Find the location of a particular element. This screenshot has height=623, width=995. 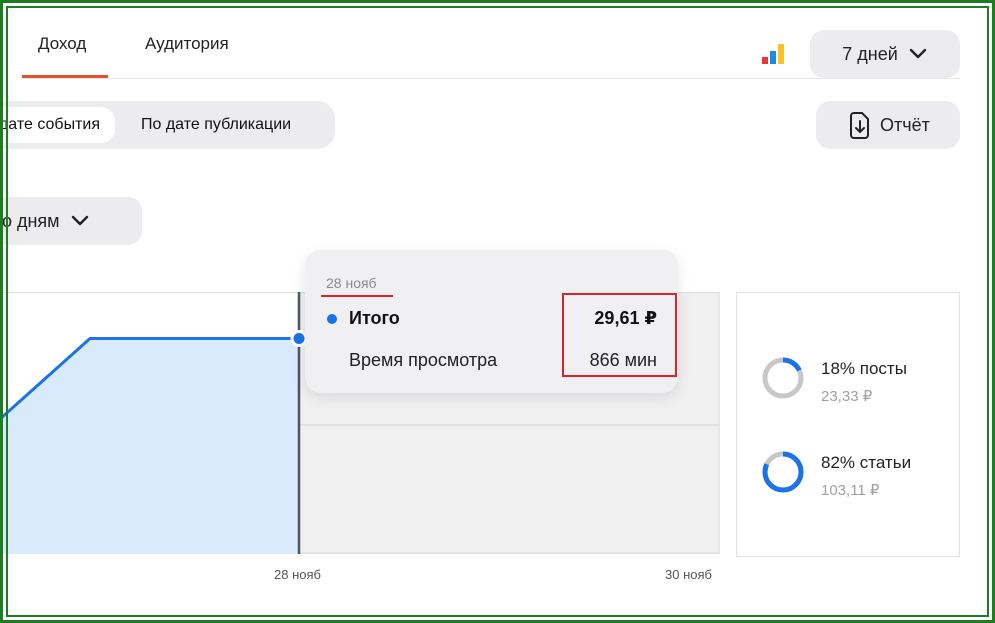

breakdown-panel: 18% посты 23,33 ₽ 82% статьи 103,11 ₽ is located at coordinates (848, 424).